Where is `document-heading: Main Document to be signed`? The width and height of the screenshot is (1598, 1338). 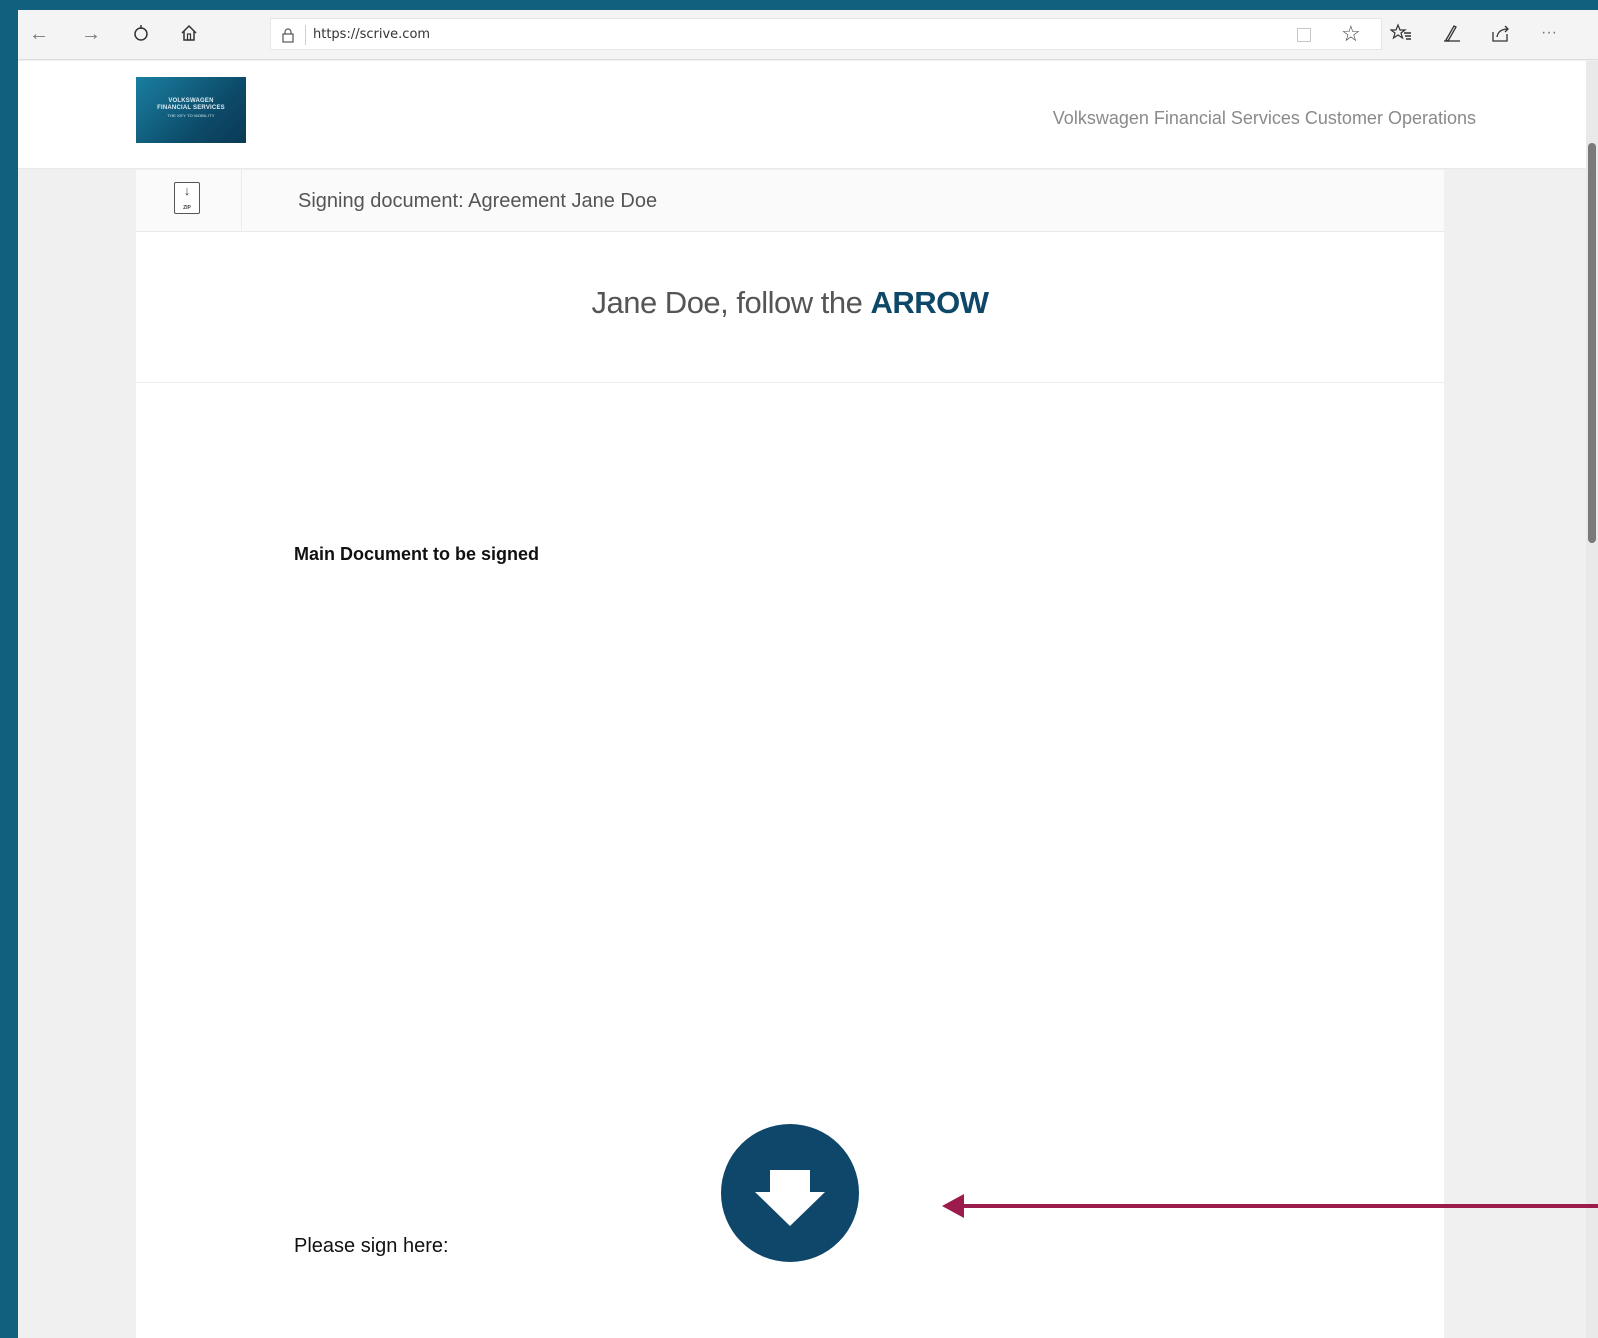 document-heading: Main Document to be signed is located at coordinates (417, 554).